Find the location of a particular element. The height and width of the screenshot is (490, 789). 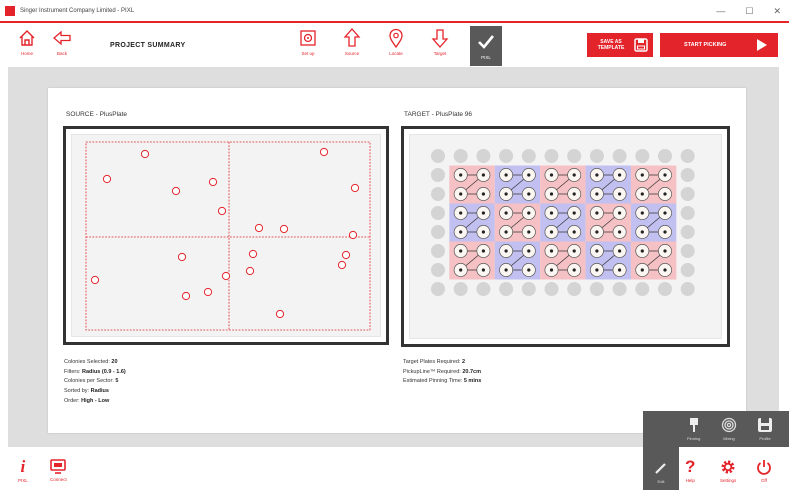

profile-button: Profile is located at coordinates (765, 429).